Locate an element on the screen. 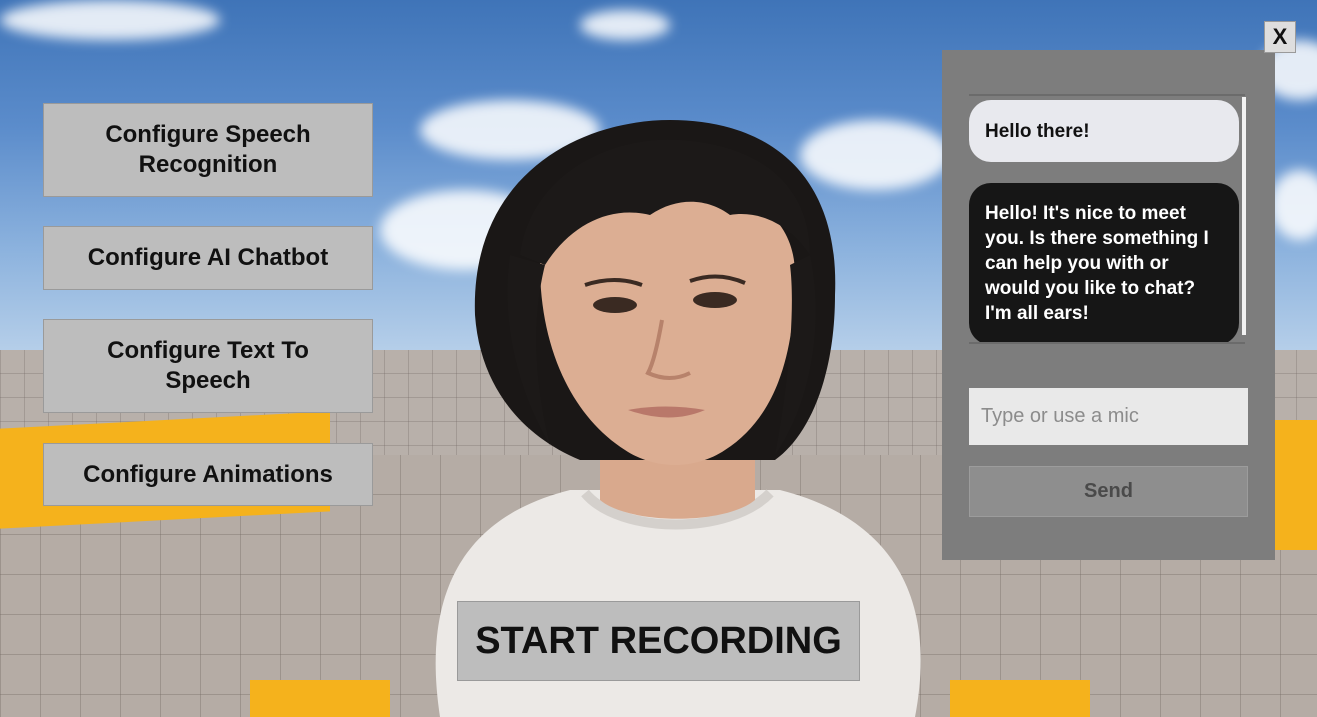  configure-speech-recognition-label: Configure Speech Recognition is located at coordinates (208, 149).